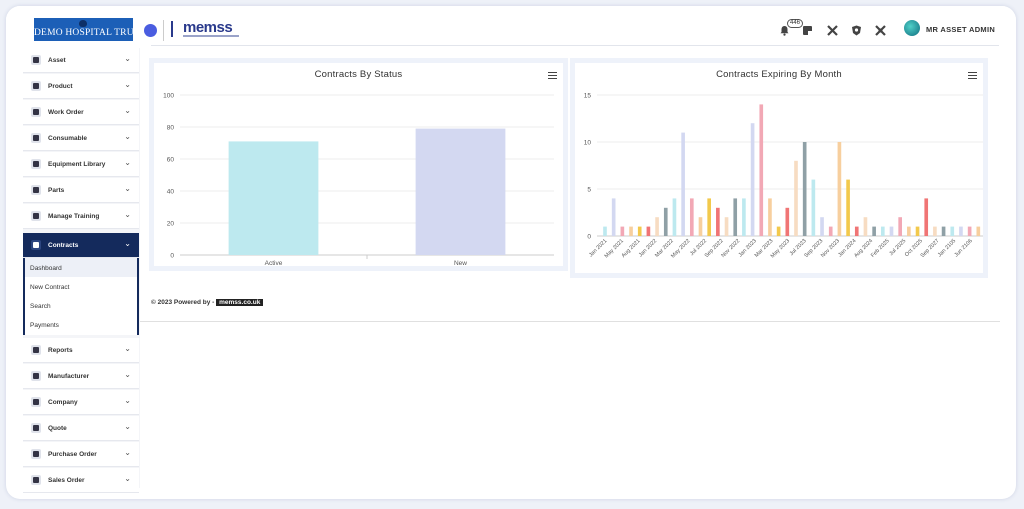 This screenshot has width=1024, height=509. What do you see at coordinates (589, 237) in the screenshot?
I see `y-tick-label: 0` at bounding box center [589, 237].